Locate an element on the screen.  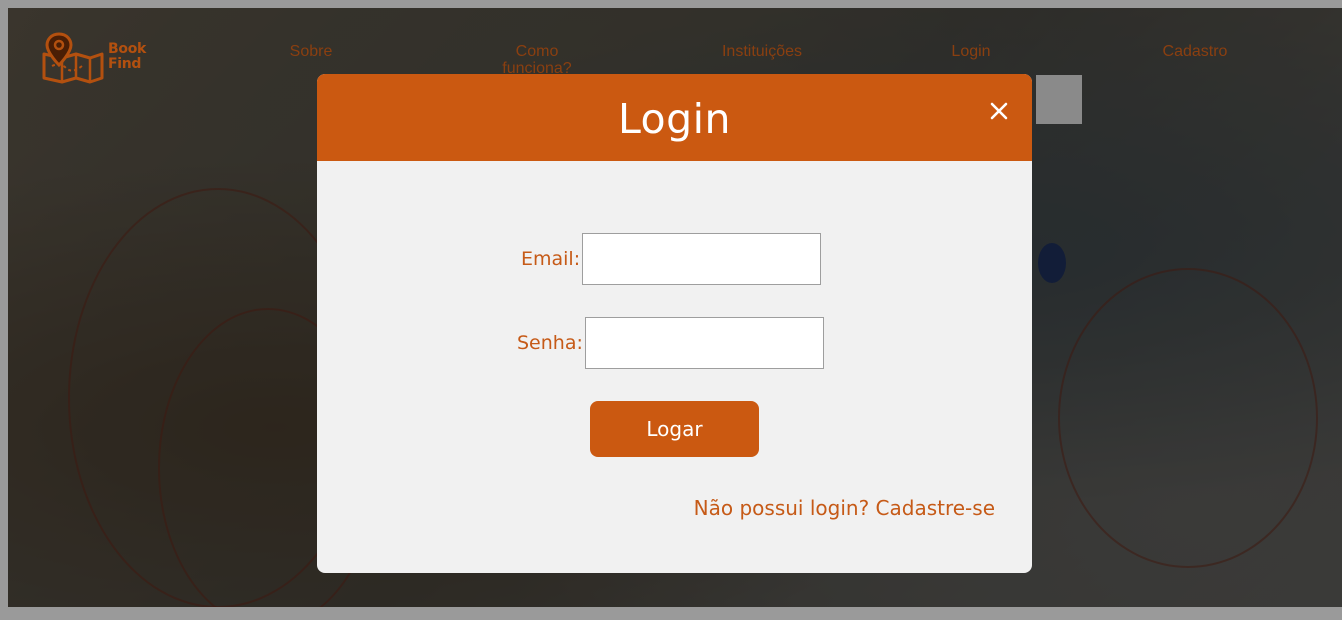
map-pin-book-icon is located at coordinates (73, 58).